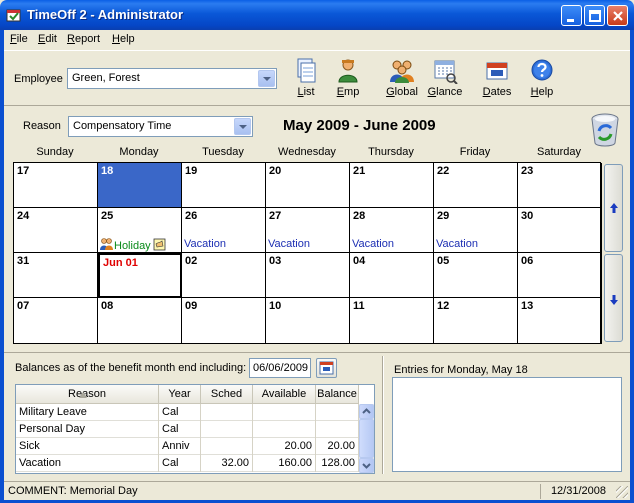 The image size is (634, 503). I want to click on day-number: 31, so click(23, 261).